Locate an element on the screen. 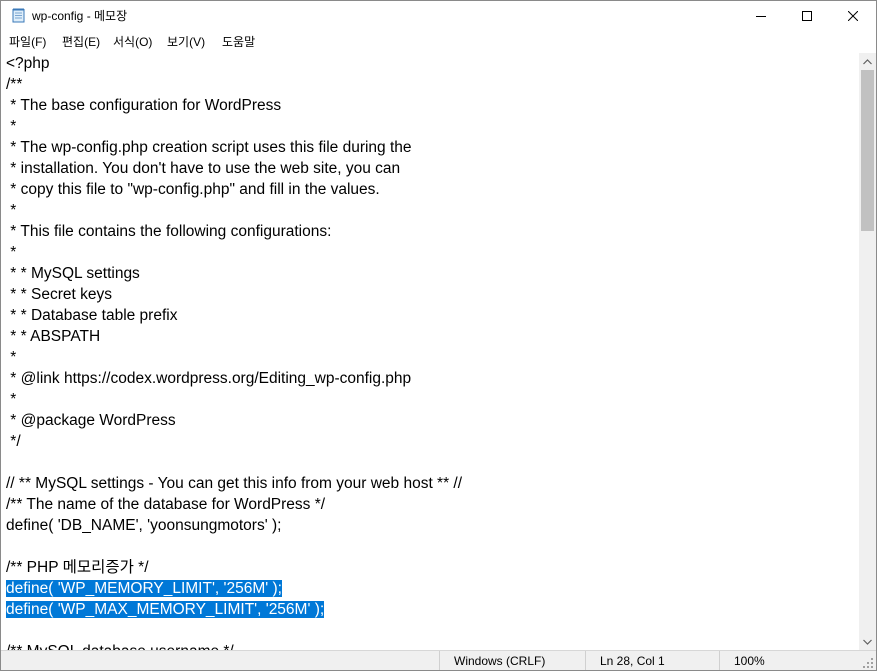 The height and width of the screenshot is (671, 877). editor-line: define( 'DB_NAME', 'yoonsungmotors' ); is located at coordinates (143, 525).